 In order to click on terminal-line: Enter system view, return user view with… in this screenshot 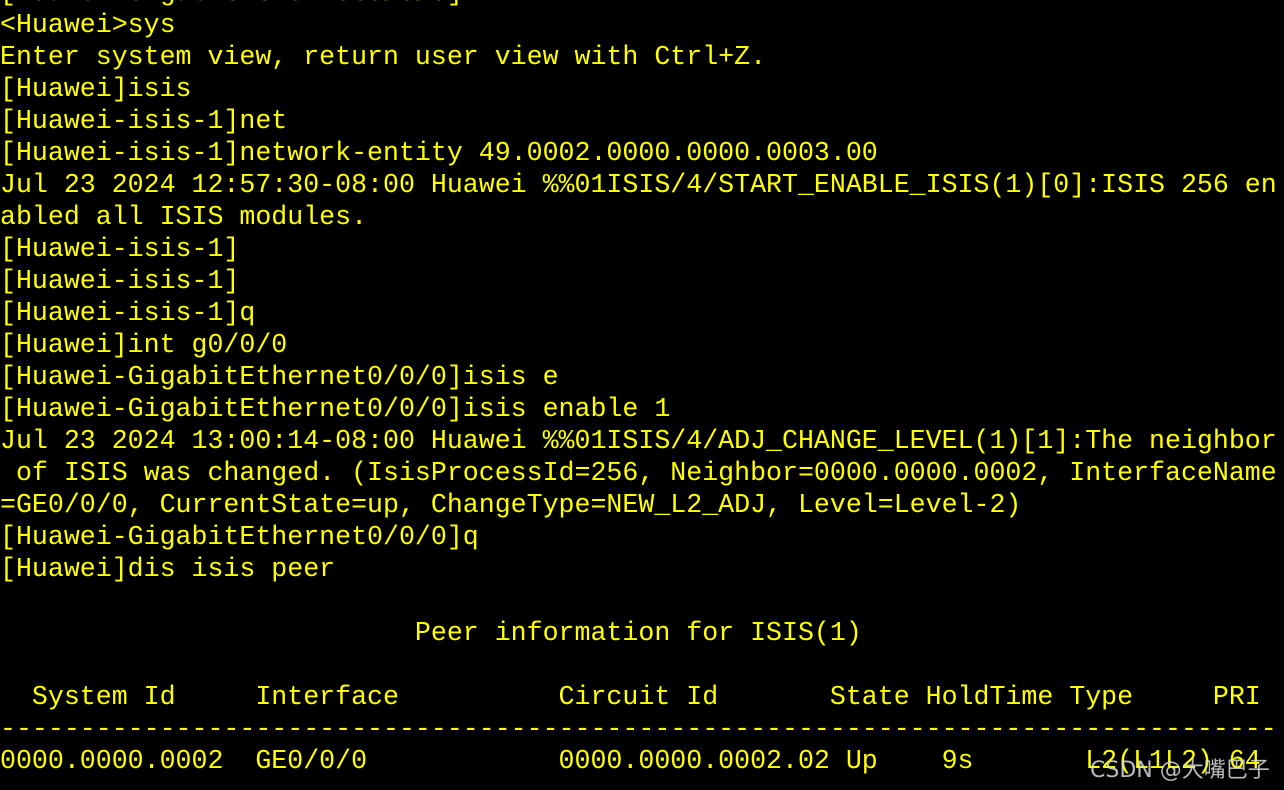, I will do `click(383, 57)`.